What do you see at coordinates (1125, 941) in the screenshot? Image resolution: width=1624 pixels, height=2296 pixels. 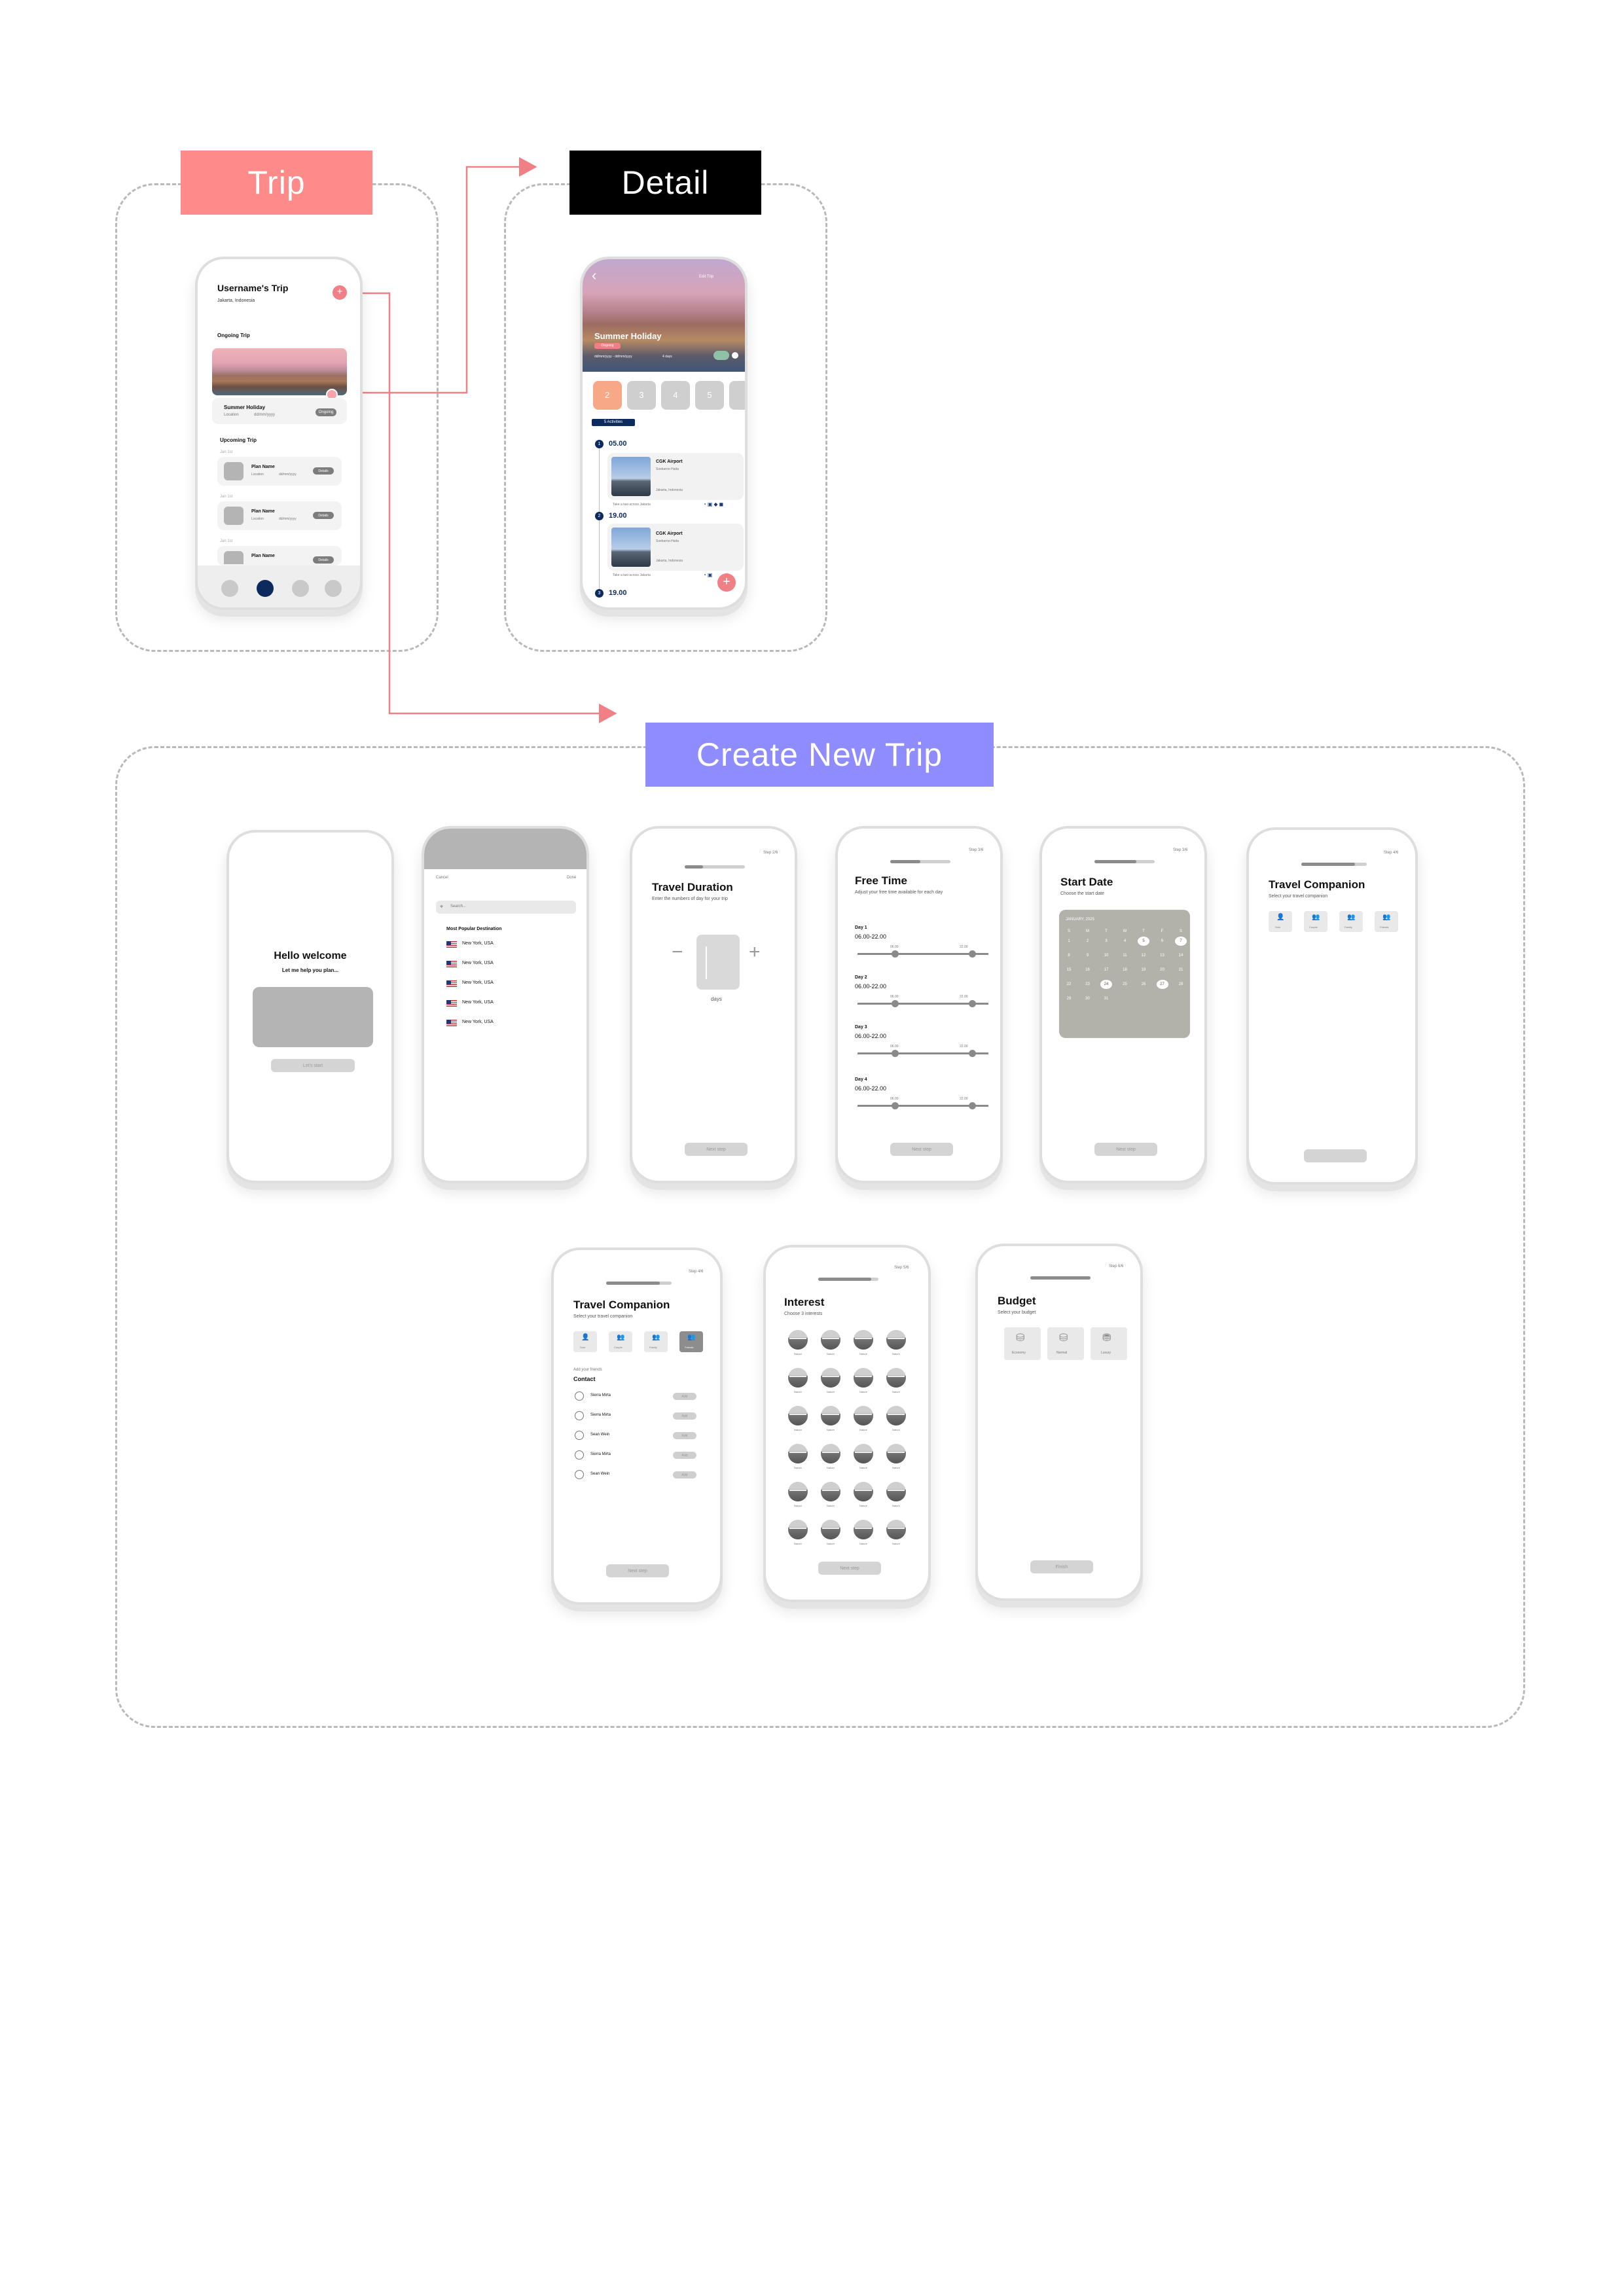 I see `calendar-day: 4` at bounding box center [1125, 941].